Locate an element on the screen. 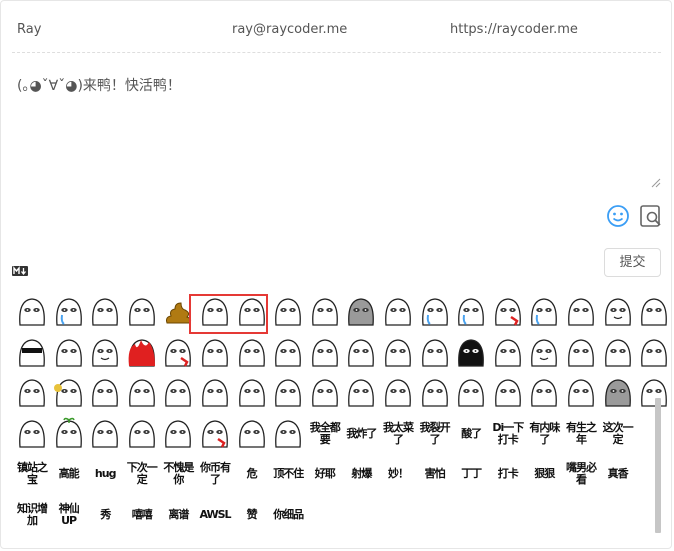  sunglasses-face-emoji is located at coordinates (32, 353).